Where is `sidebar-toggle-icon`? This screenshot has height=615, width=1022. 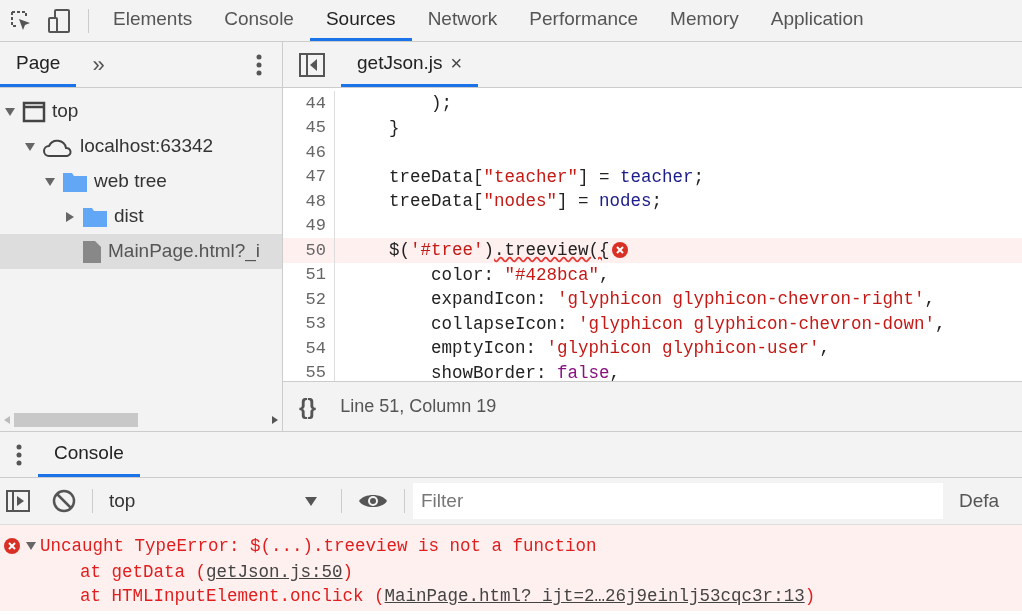
sidebar-toggle-icon is located at coordinates (18, 501).